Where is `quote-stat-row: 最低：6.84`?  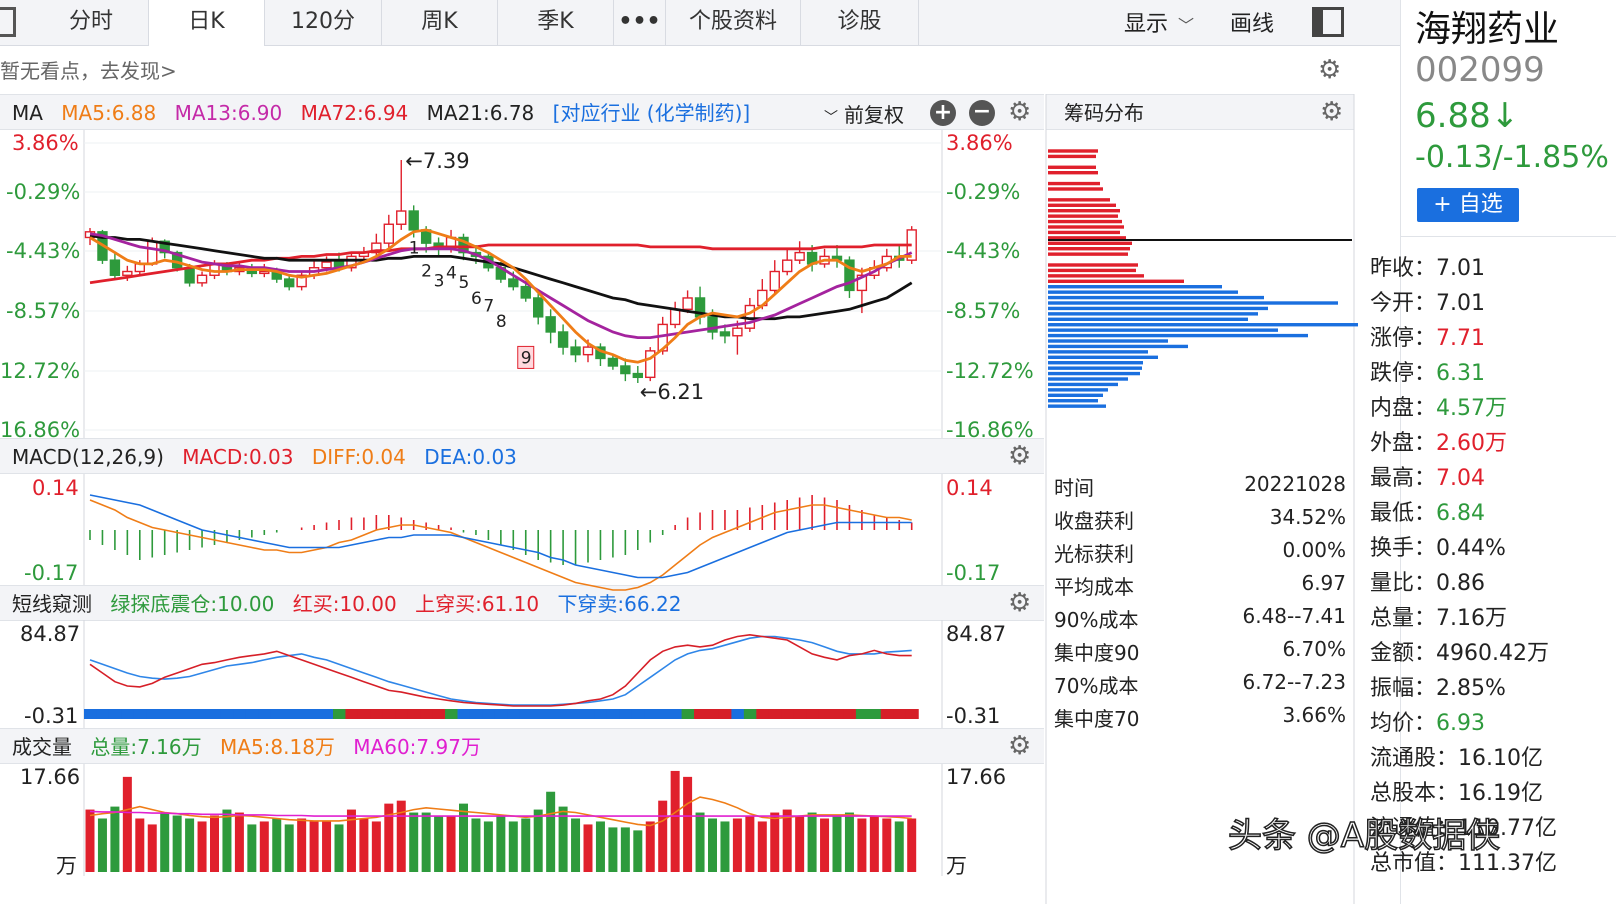
quote-stat-row: 最低：6.84 is located at coordinates (1427, 511).